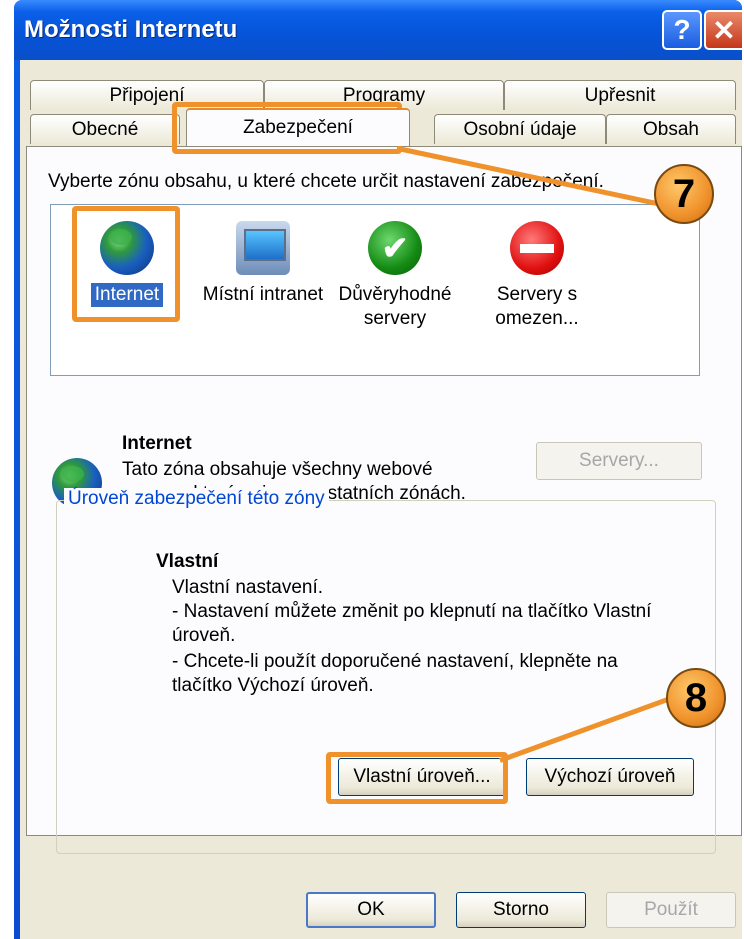 This screenshot has height=939, width=744. I want to click on question-icon: ?, so click(682, 29).